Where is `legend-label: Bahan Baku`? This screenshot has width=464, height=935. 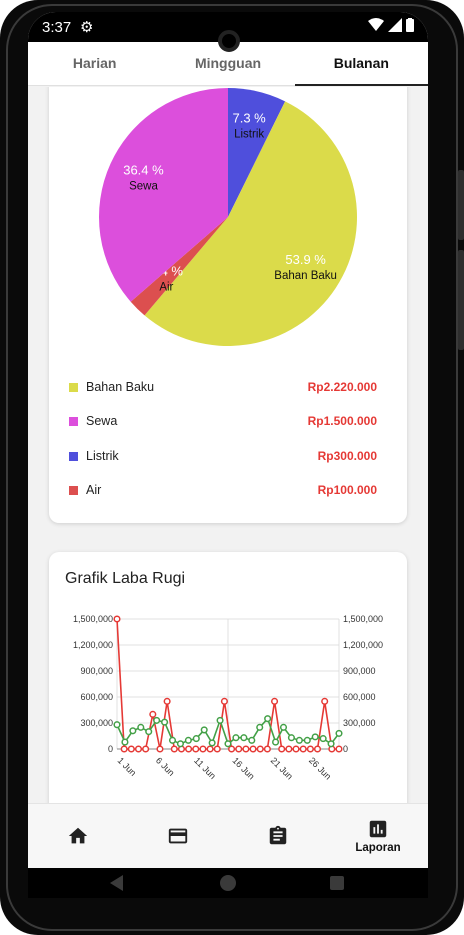 legend-label: Bahan Baku is located at coordinates (120, 387).